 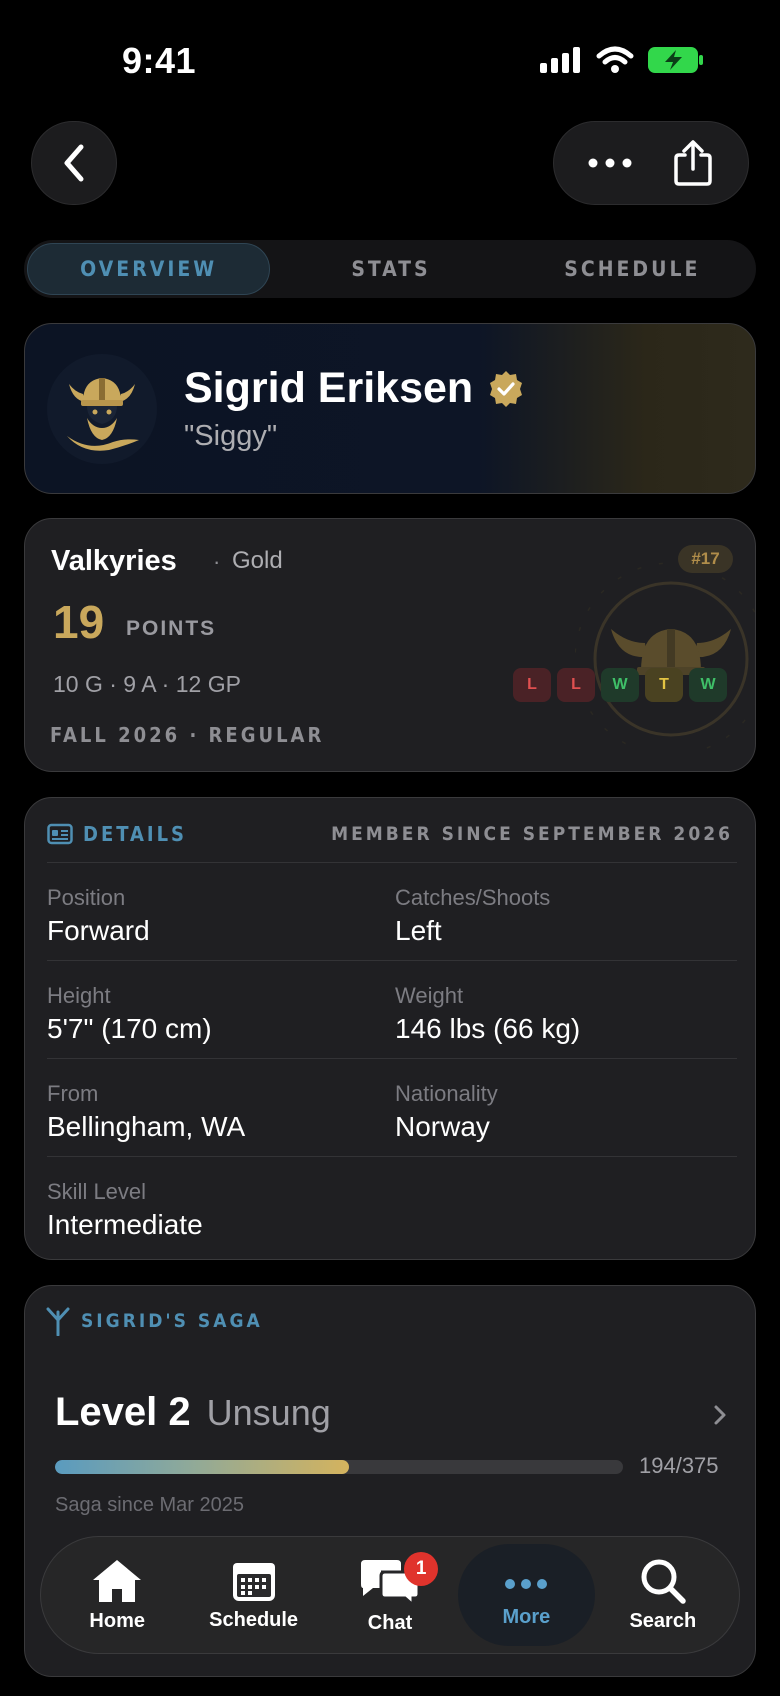 I want to click on player-name-row: Sigrid Eriksen, so click(x=354, y=388).